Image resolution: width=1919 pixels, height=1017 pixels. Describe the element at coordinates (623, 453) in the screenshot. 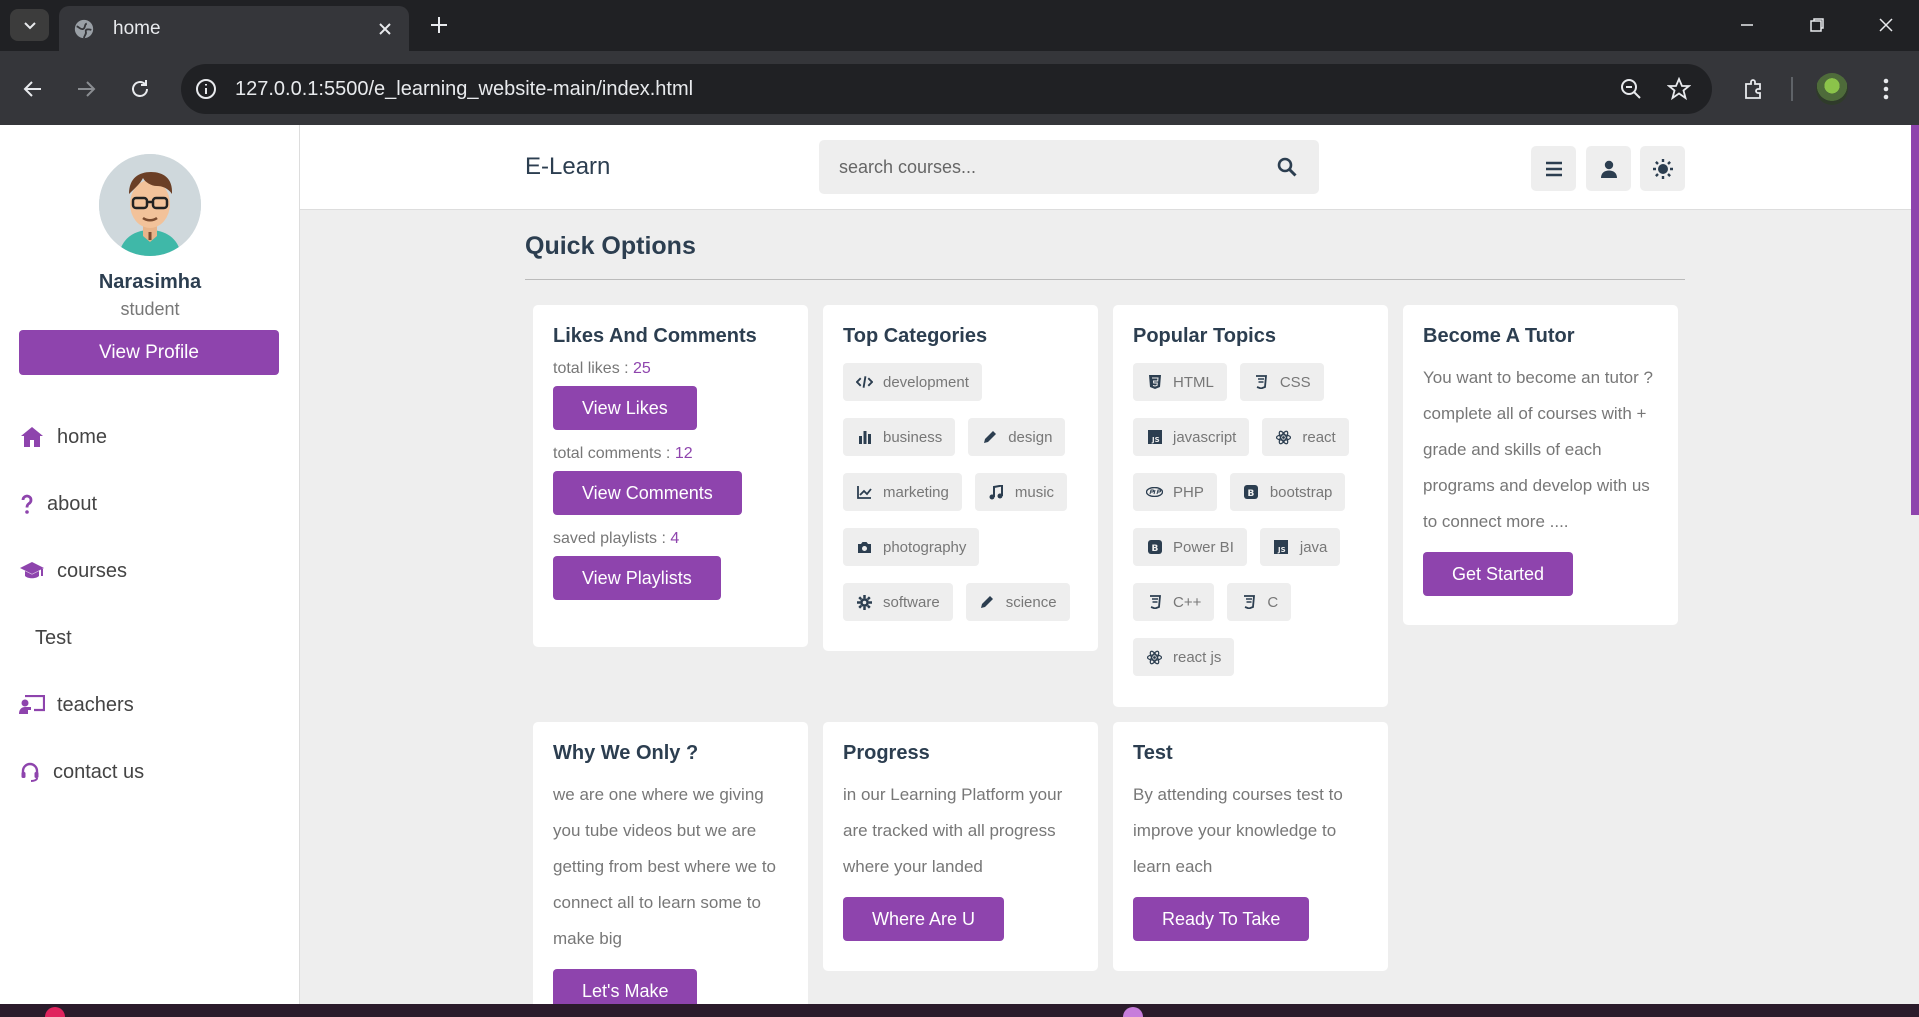

I see `total-comments-stat: total comments : 12` at that location.